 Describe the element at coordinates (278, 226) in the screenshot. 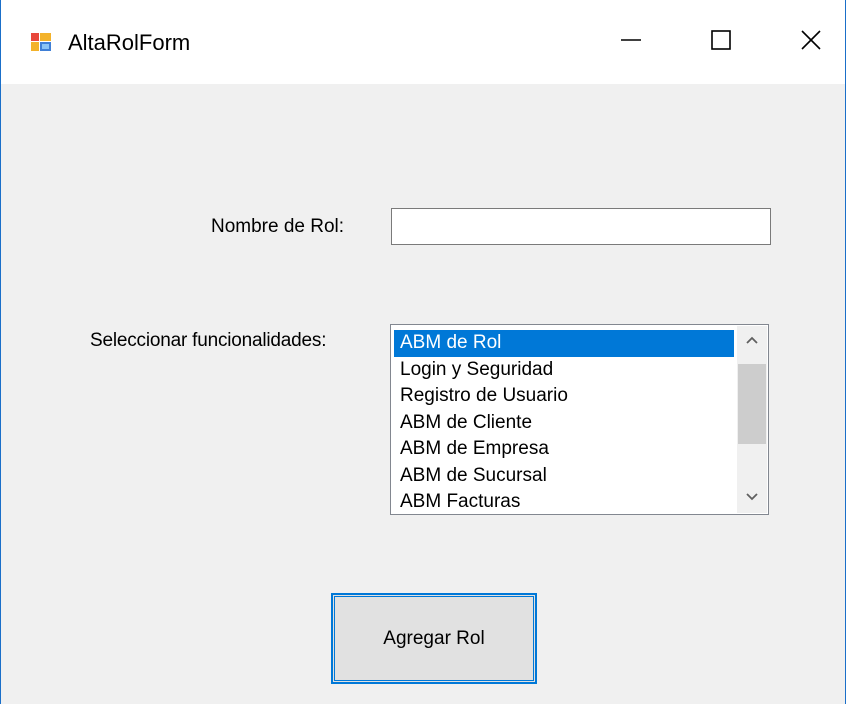

I see `nombre-rol-label: Nombre de Rol:` at that location.